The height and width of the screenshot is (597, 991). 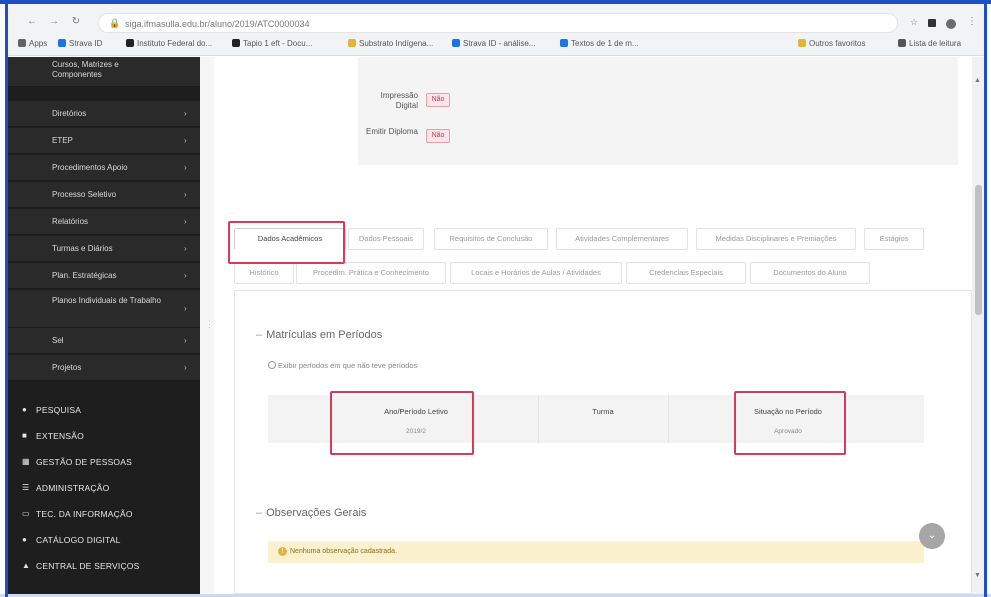 What do you see at coordinates (104, 195) in the screenshot?
I see `sidebar-item-processo-seletivo: Processo Seletivo ›` at bounding box center [104, 195].